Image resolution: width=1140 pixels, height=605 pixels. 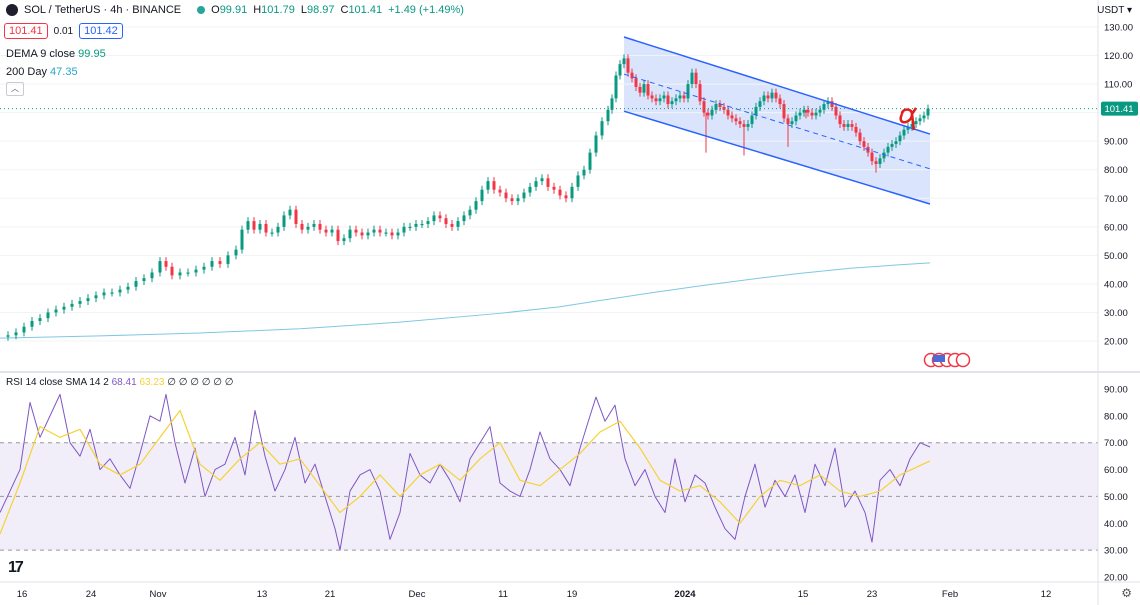 What do you see at coordinates (330, 594) in the screenshot?
I see `time-tick-label: 21` at bounding box center [330, 594].